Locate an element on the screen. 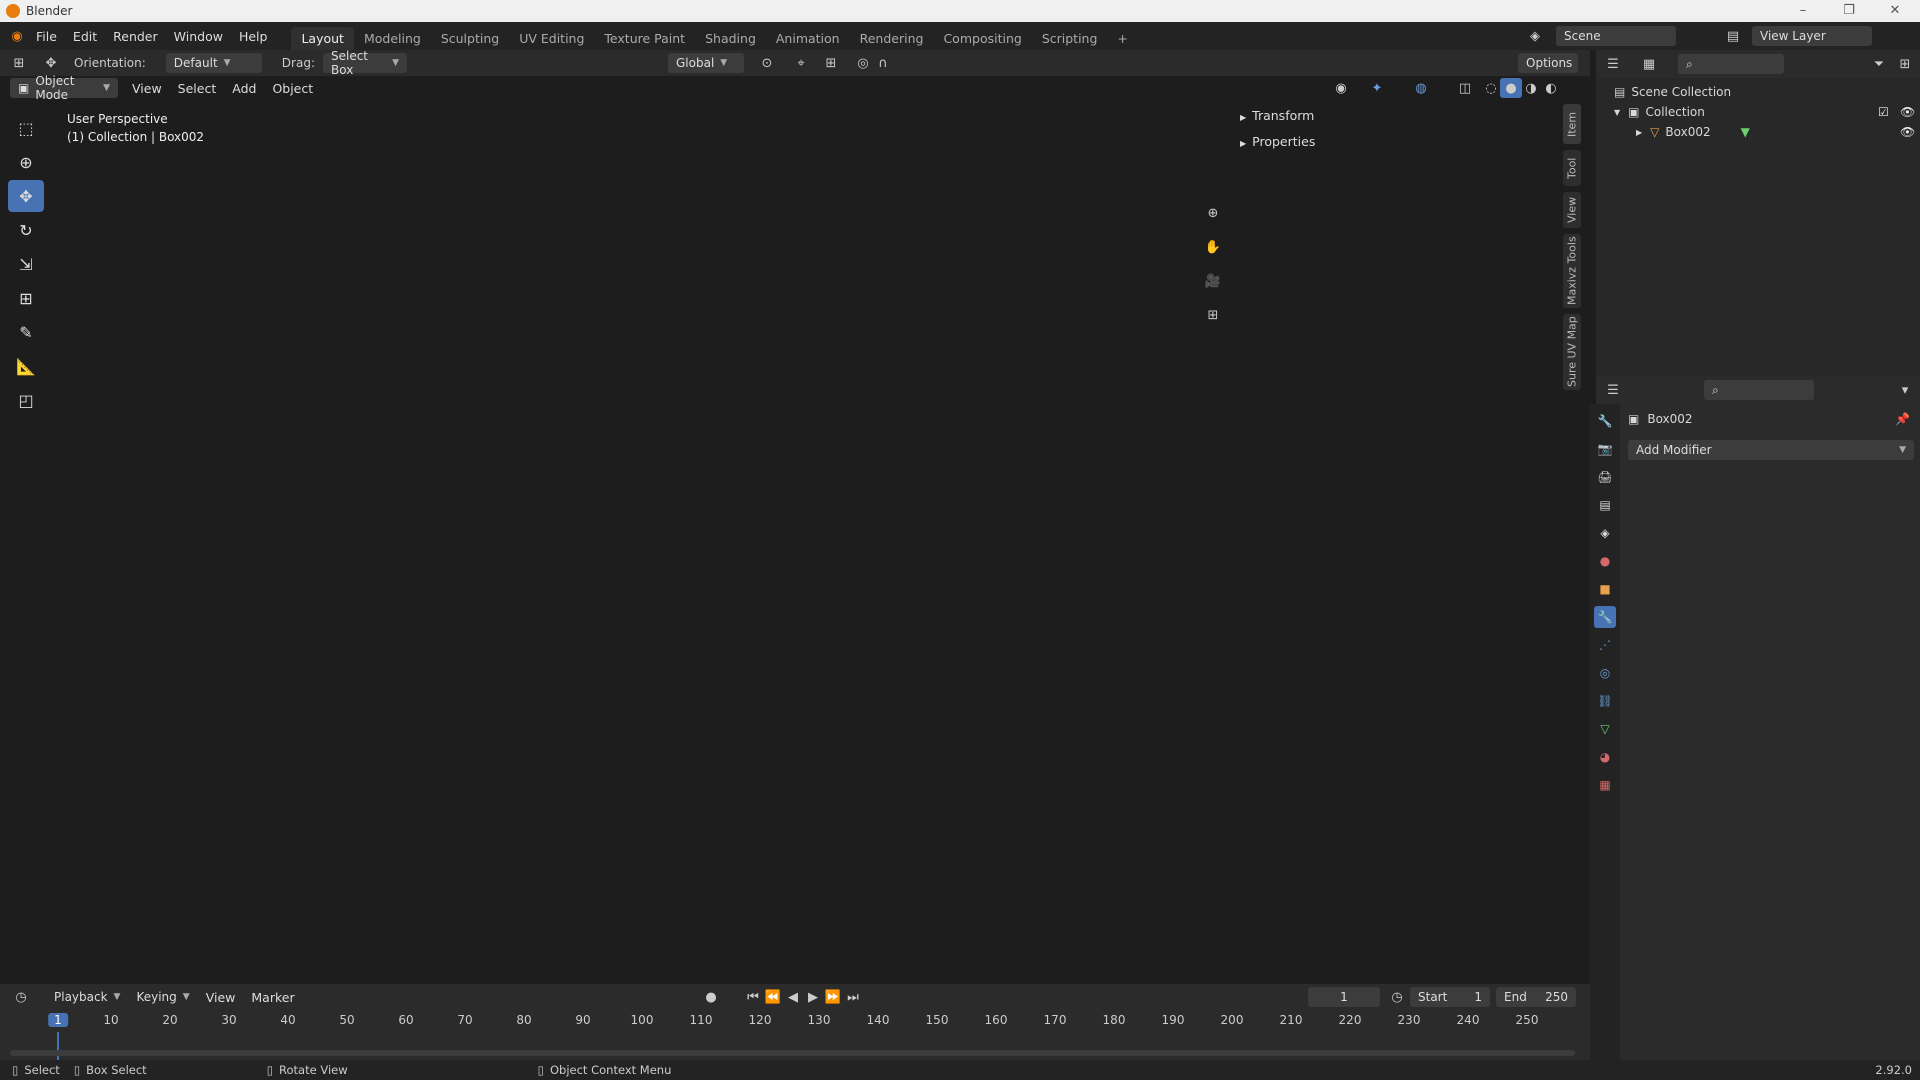 The image size is (1920, 1080). annotate-tool: ✎ is located at coordinates (26, 332).